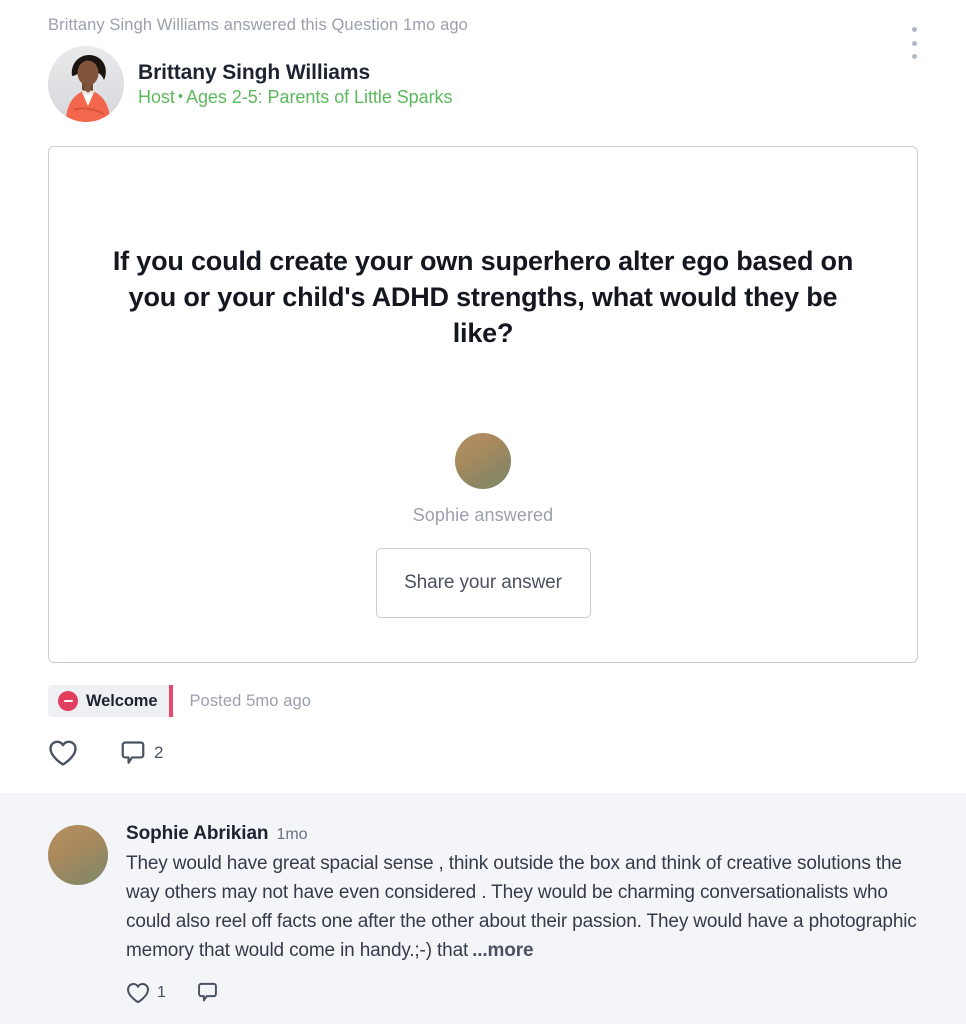 The image size is (966, 1024). Describe the element at coordinates (122, 700) in the screenshot. I see `welcome-tag-label: Welcome` at that location.